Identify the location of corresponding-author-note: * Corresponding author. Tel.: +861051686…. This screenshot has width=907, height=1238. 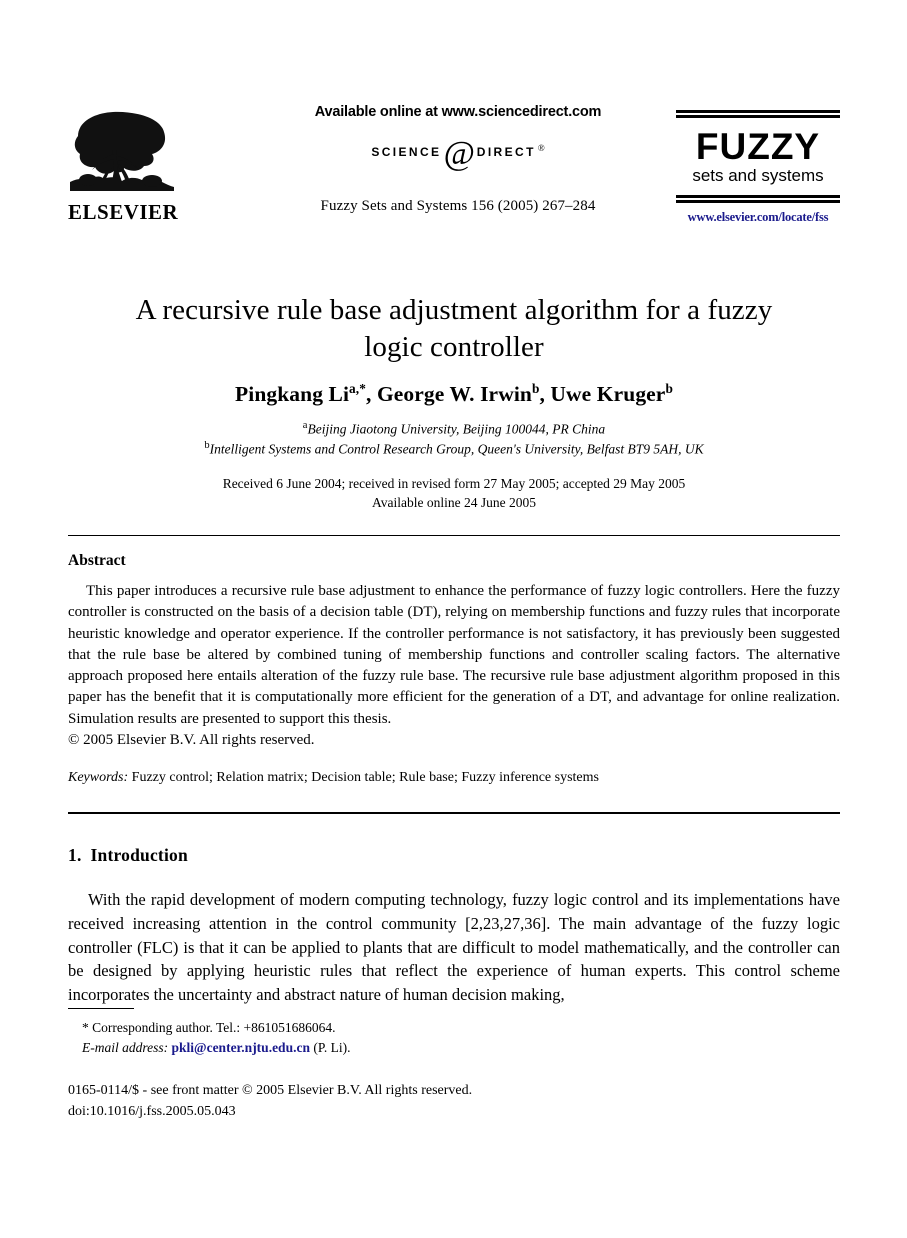
(209, 1027).